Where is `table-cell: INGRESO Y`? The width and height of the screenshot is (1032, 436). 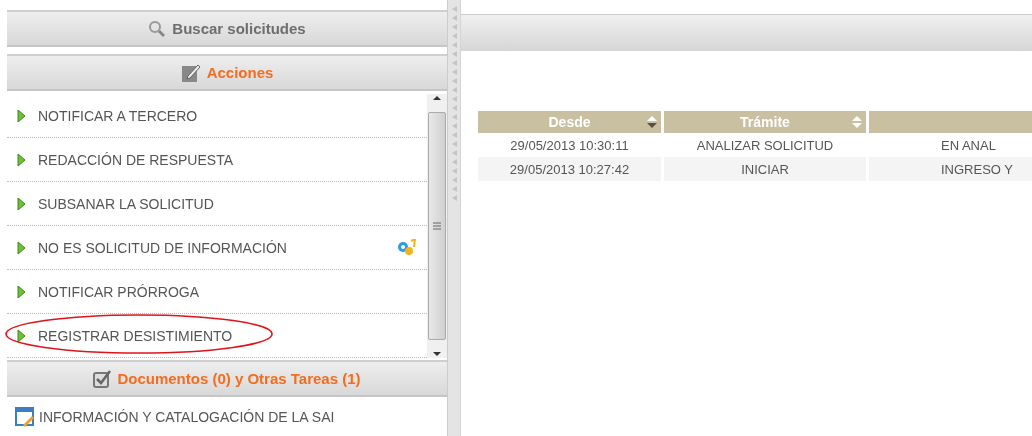
table-cell: INGRESO Y is located at coordinates (950, 169).